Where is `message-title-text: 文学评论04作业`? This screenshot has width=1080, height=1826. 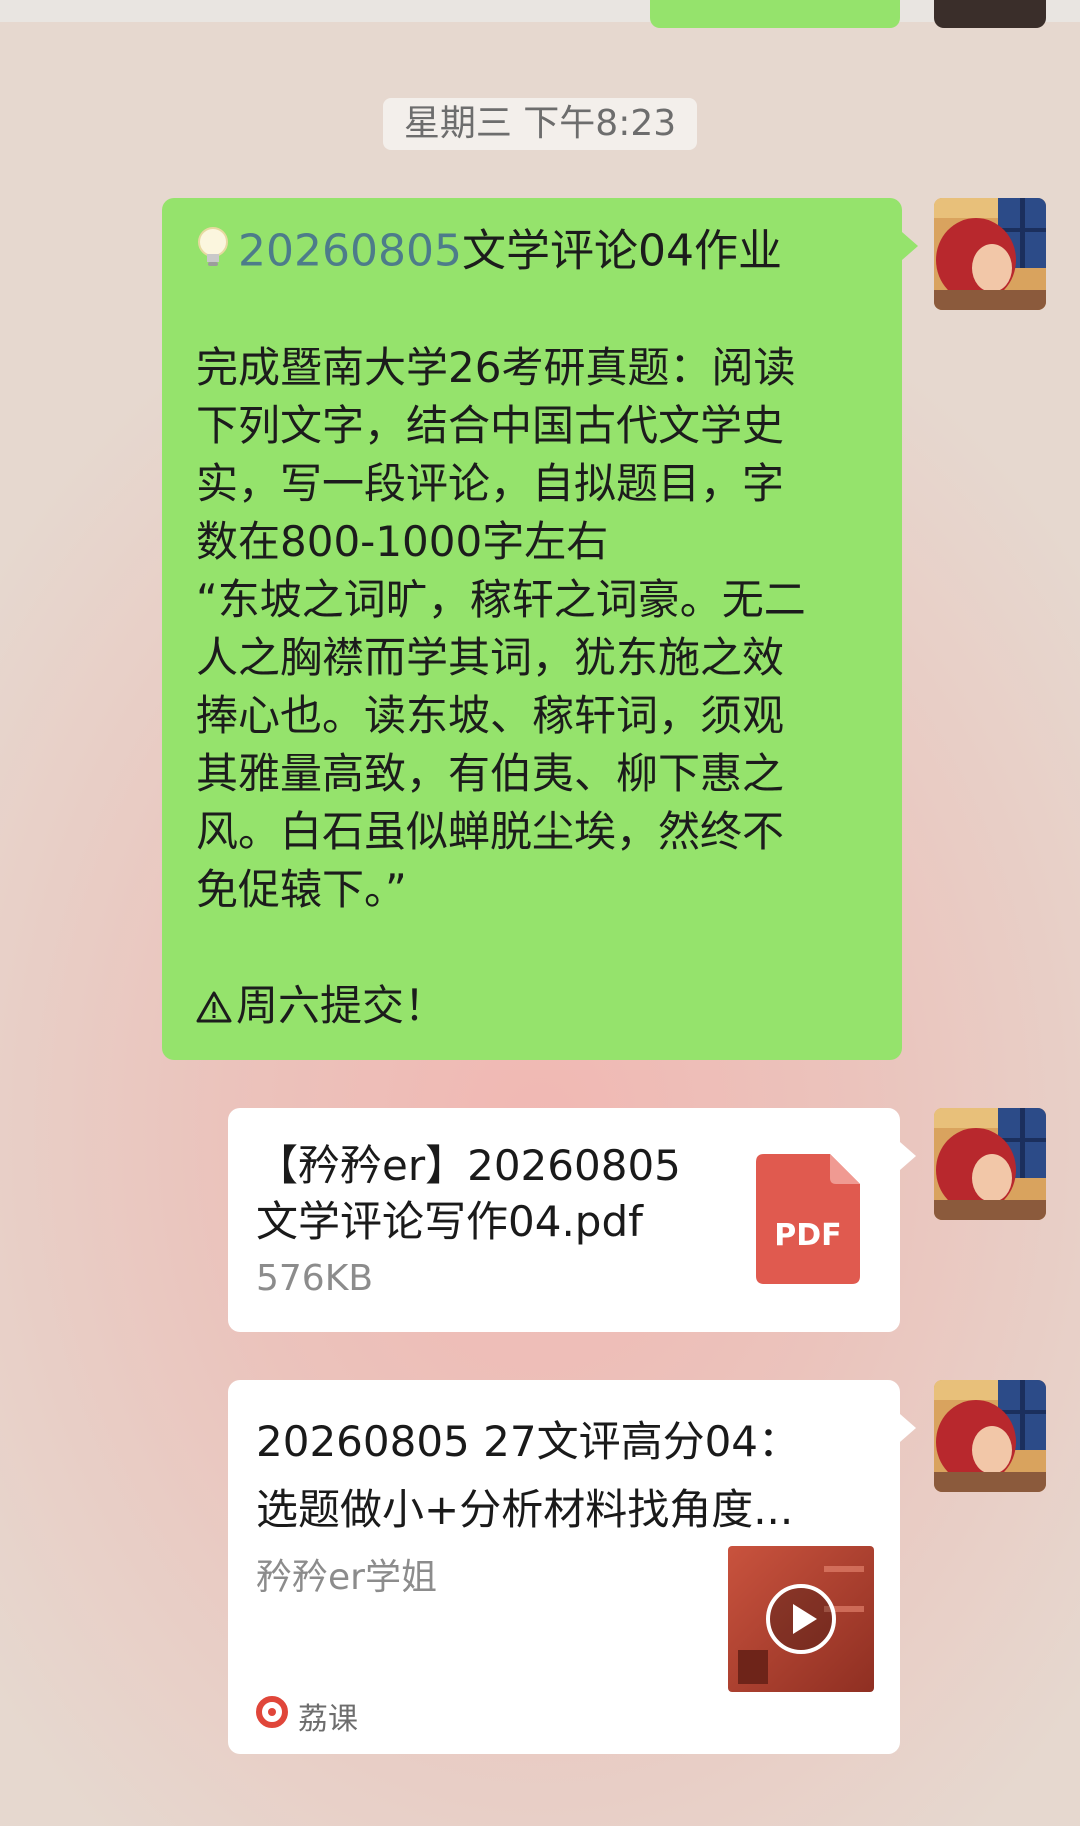 message-title-text: 文学评论04作业 is located at coordinates (621, 251).